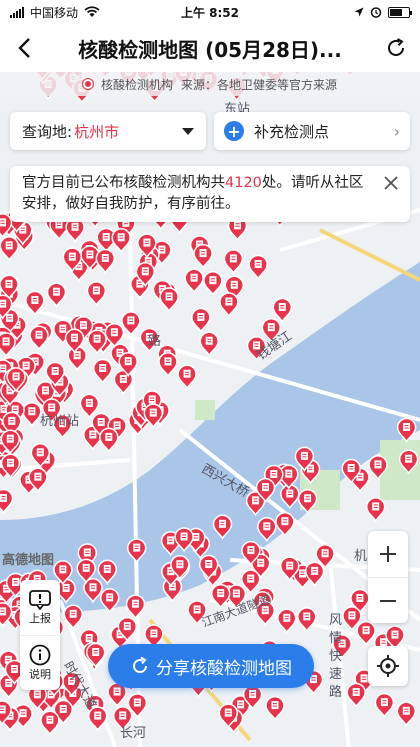  What do you see at coordinates (155, 341) in the screenshot?
I see `map-label-road: 路` at bounding box center [155, 341].